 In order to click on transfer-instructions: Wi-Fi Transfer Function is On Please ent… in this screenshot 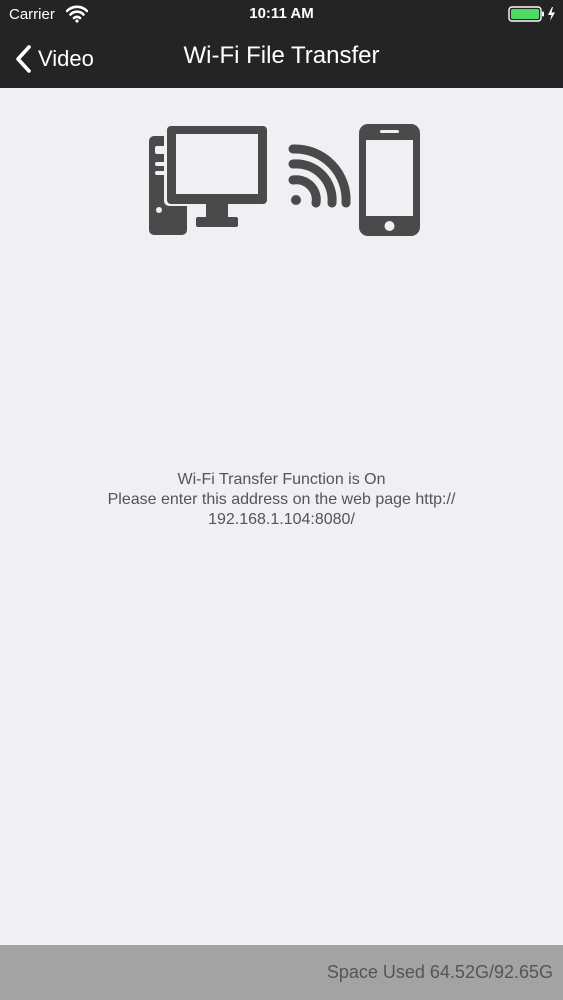, I will do `click(281, 500)`.